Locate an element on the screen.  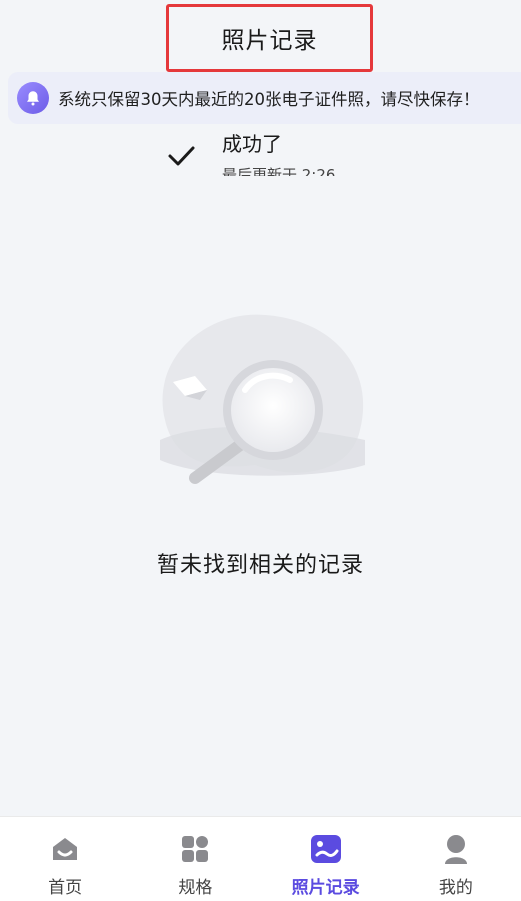
toast-subtitle: 最后更新于 2:26 is located at coordinates (279, 171).